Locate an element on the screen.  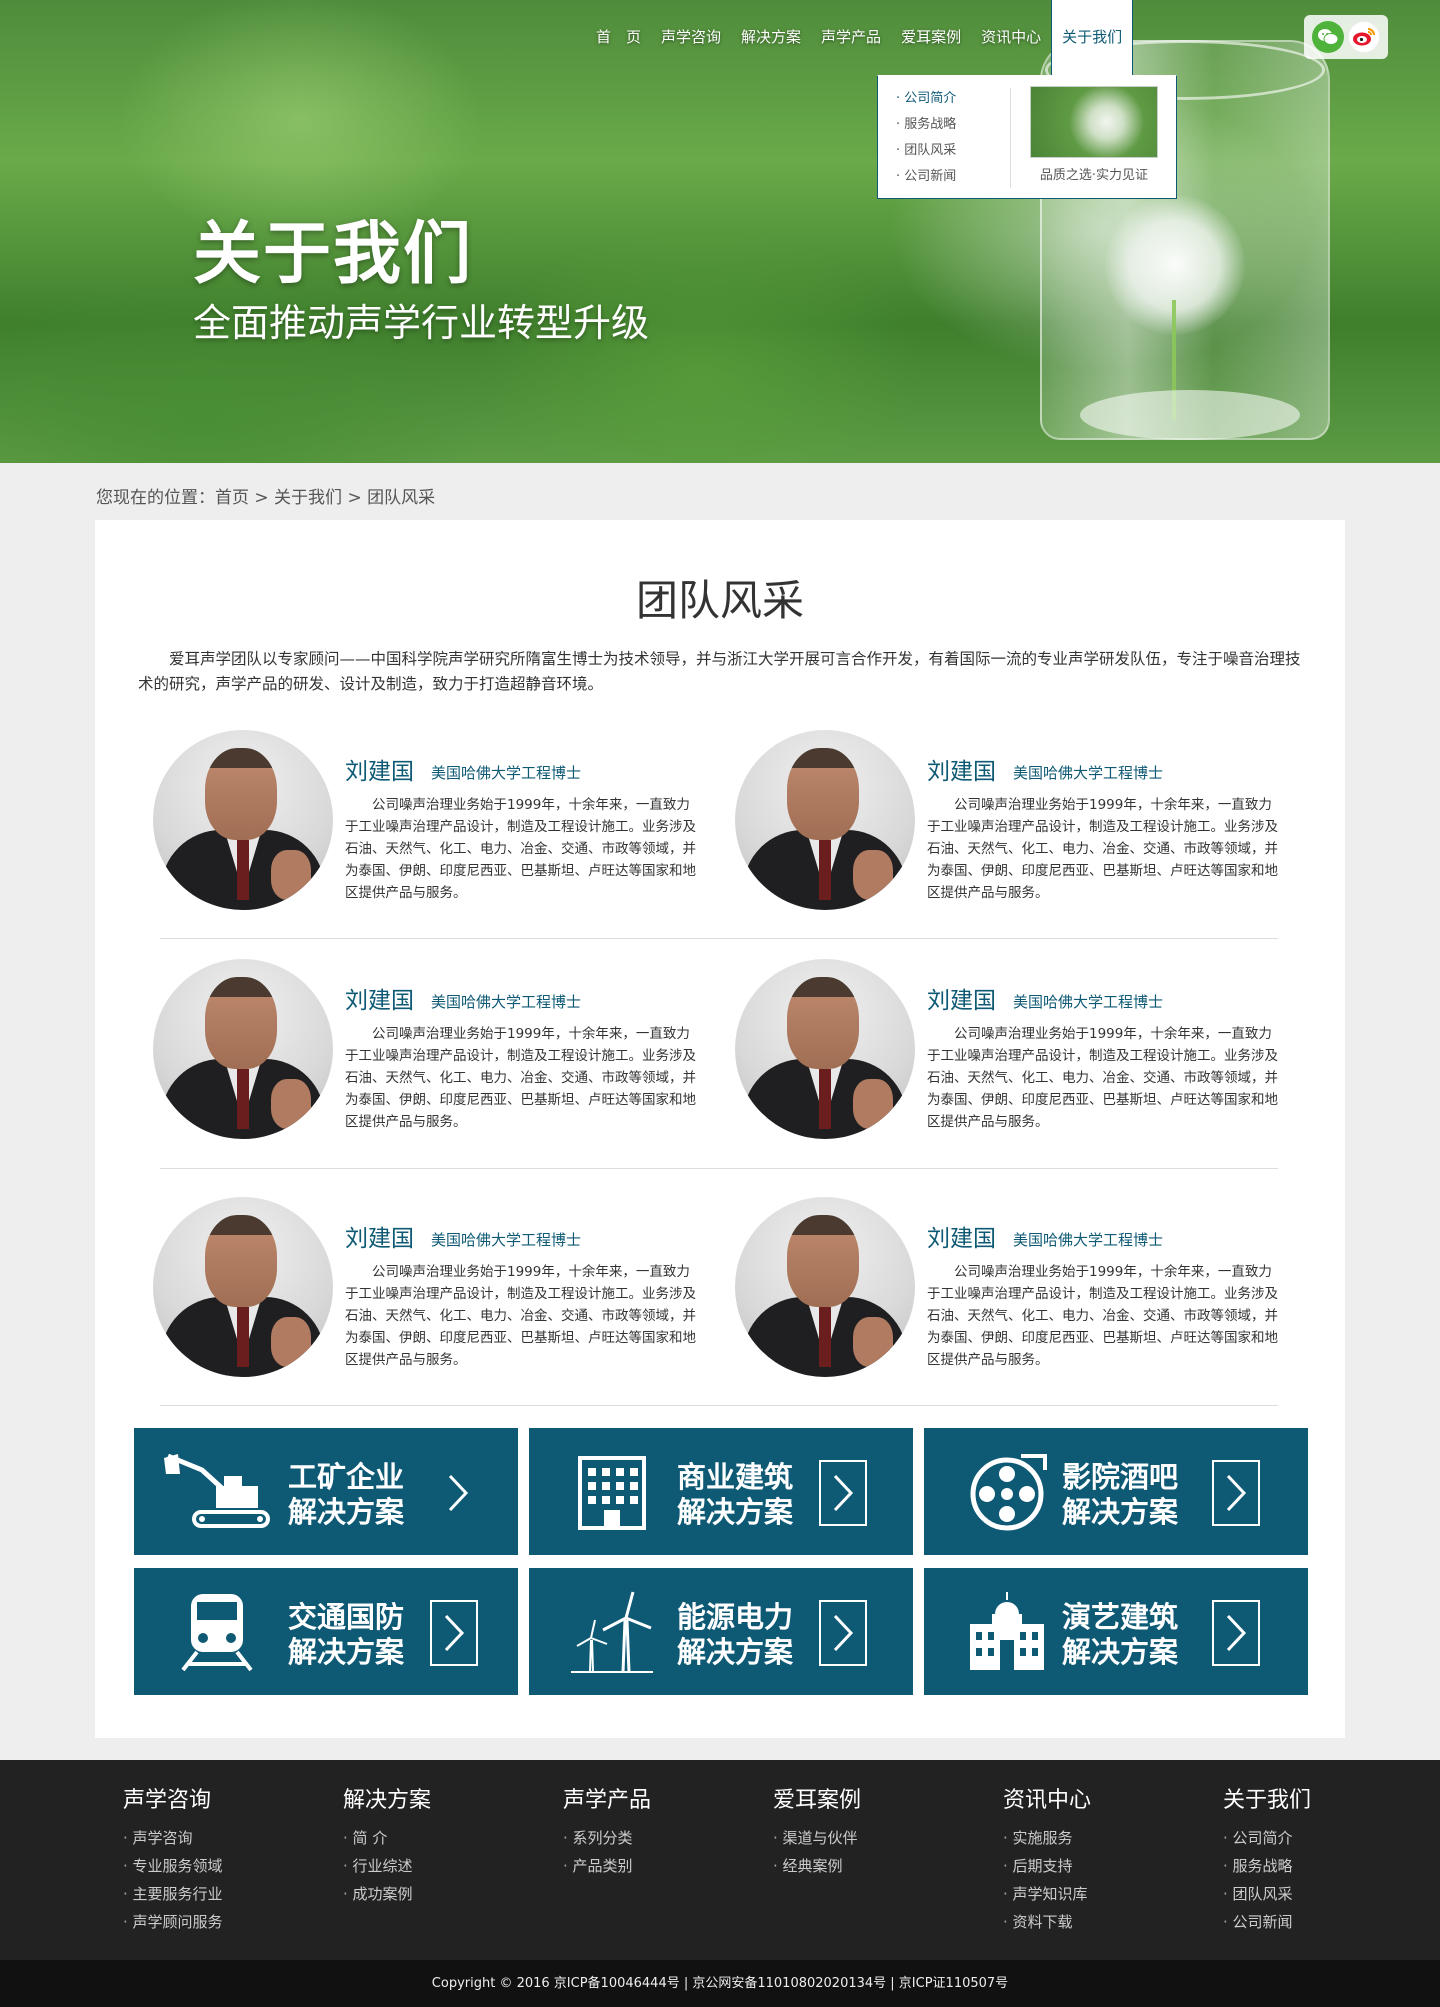
footer-link: 系列分类 is located at coordinates (607, 1838).